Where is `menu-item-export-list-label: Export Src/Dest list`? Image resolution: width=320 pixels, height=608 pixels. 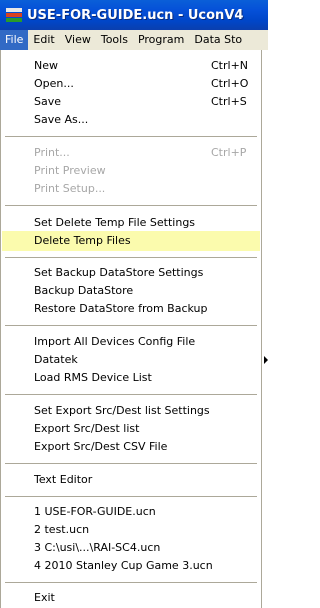
menu-item-export-list-label: Export Src/Dest list is located at coordinates (87, 428).